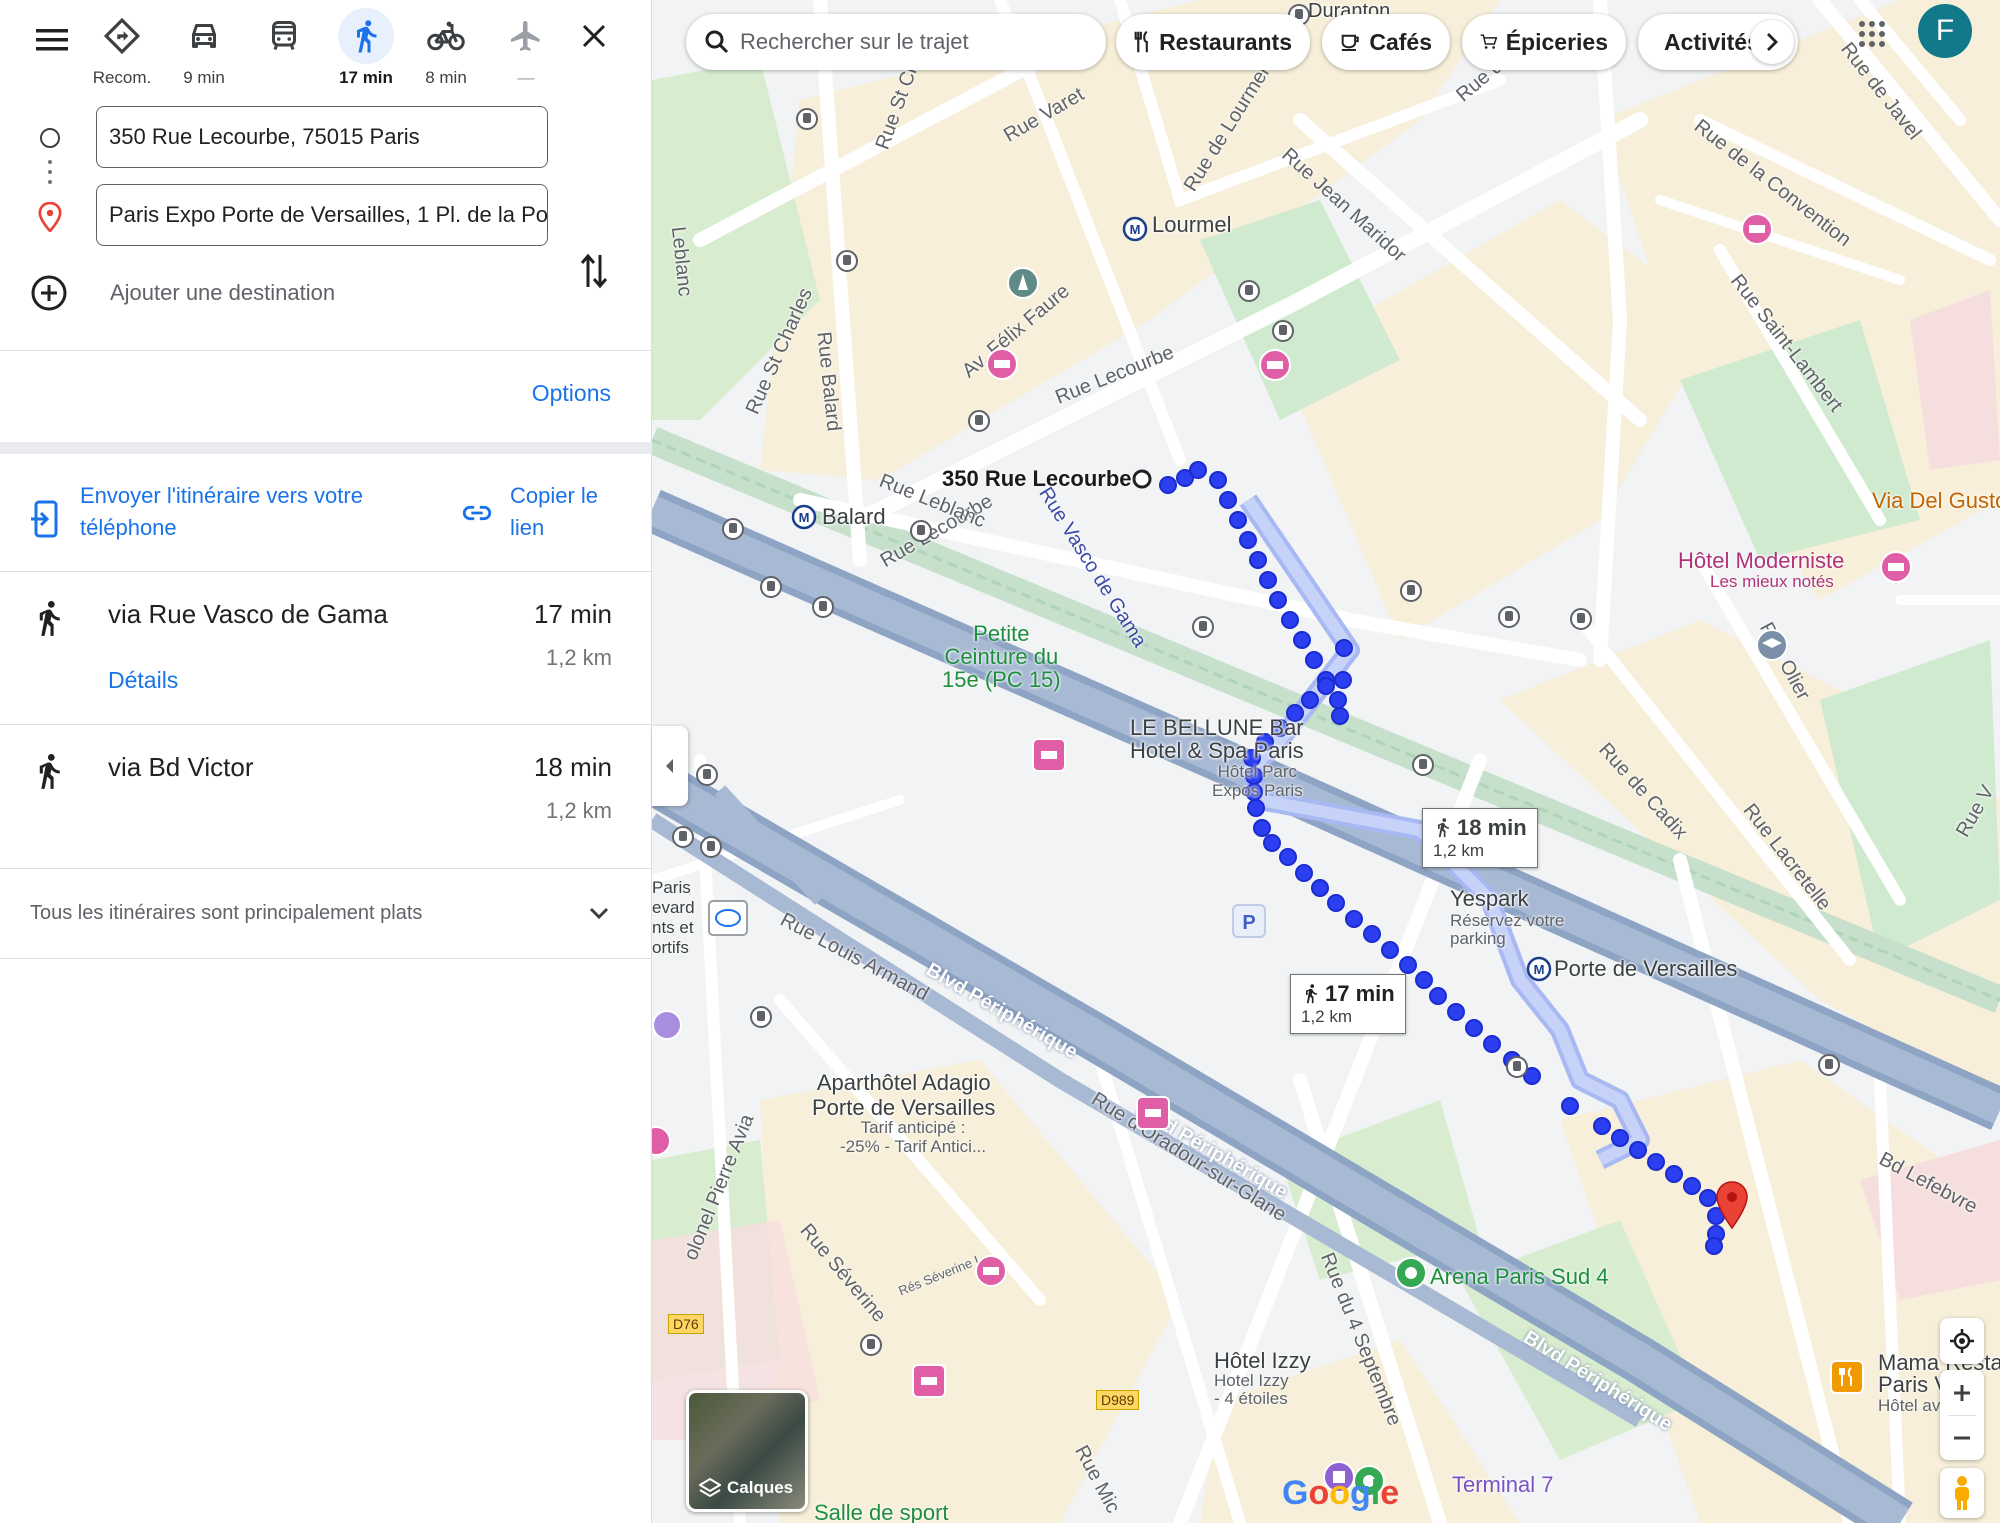  What do you see at coordinates (904, 1095) in the screenshot?
I see `adagio-label: Aparthôtel Adagio Porte de Versailles` at bounding box center [904, 1095].